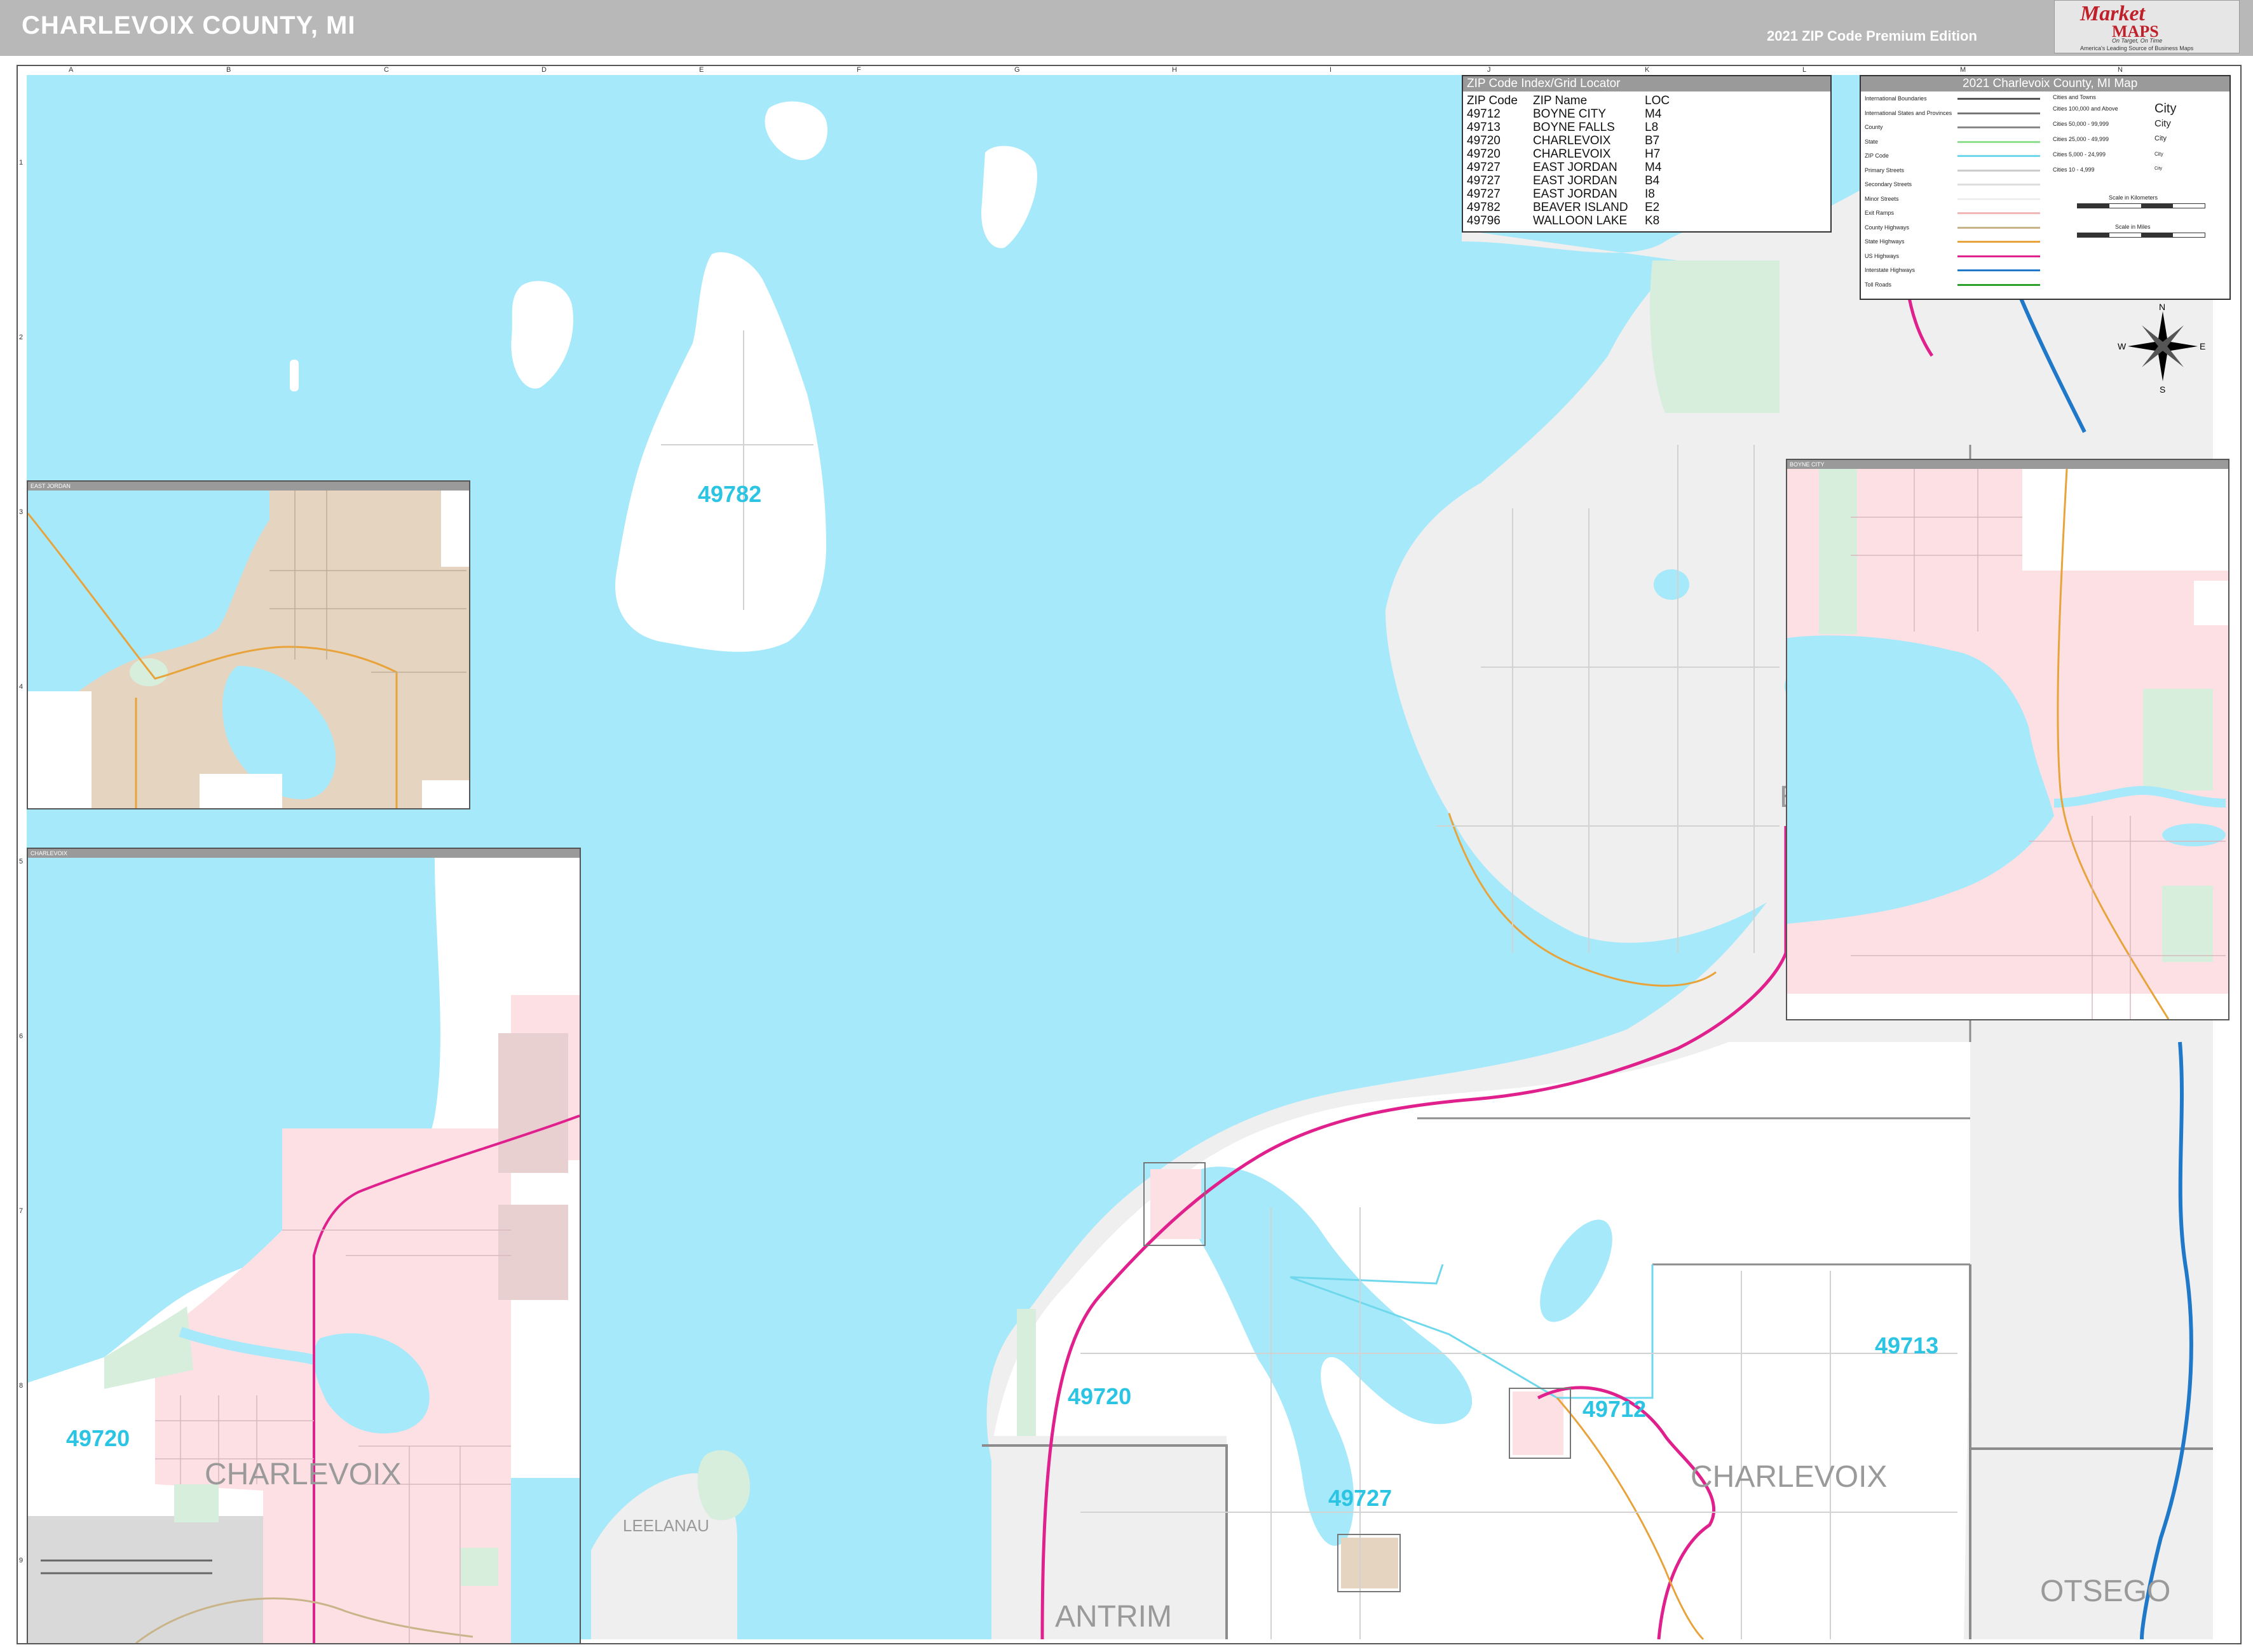 This screenshot has height=1652, width=2253. What do you see at coordinates (1493, 101) in the screenshot?
I see `zip-index-col-zip: ZIP Code` at bounding box center [1493, 101].